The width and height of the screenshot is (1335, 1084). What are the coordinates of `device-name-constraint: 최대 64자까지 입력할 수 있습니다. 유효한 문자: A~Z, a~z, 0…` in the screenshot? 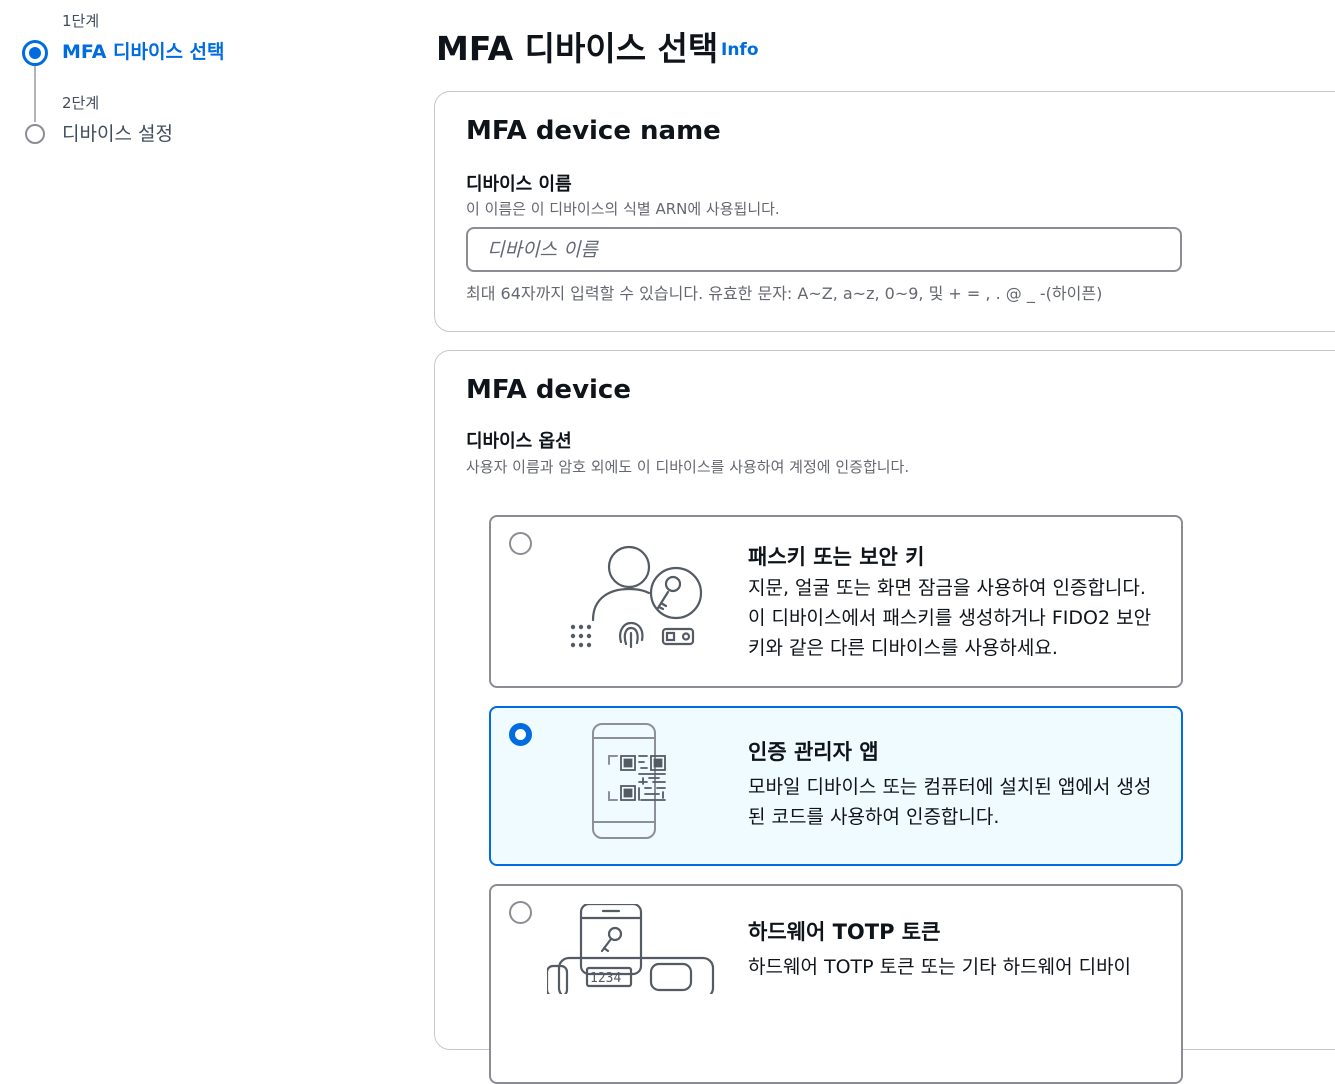 It's located at (784, 293).